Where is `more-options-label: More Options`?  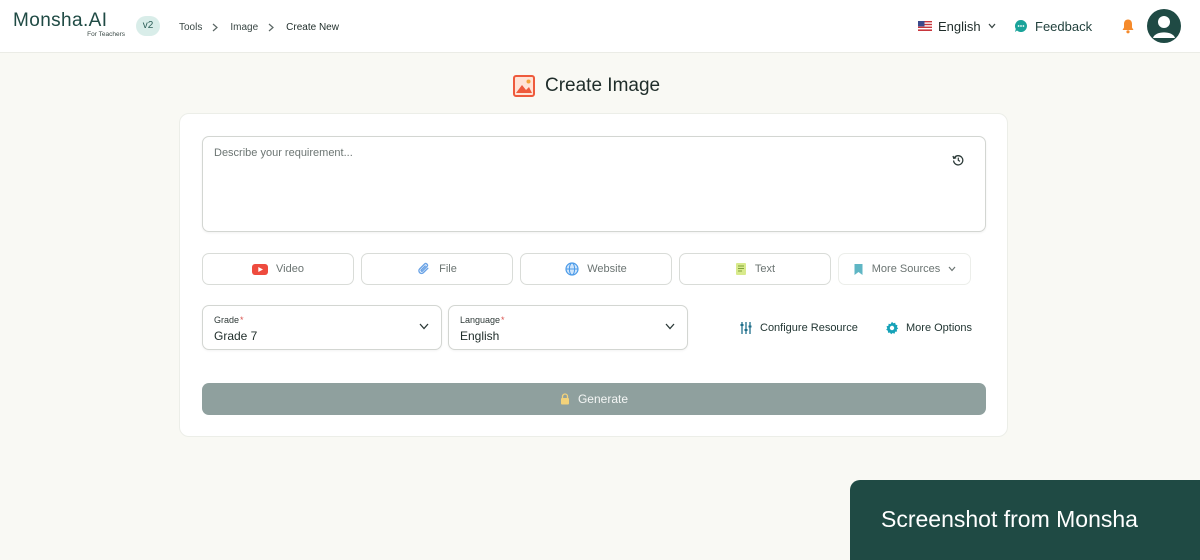
more-options-label: More Options is located at coordinates (939, 328).